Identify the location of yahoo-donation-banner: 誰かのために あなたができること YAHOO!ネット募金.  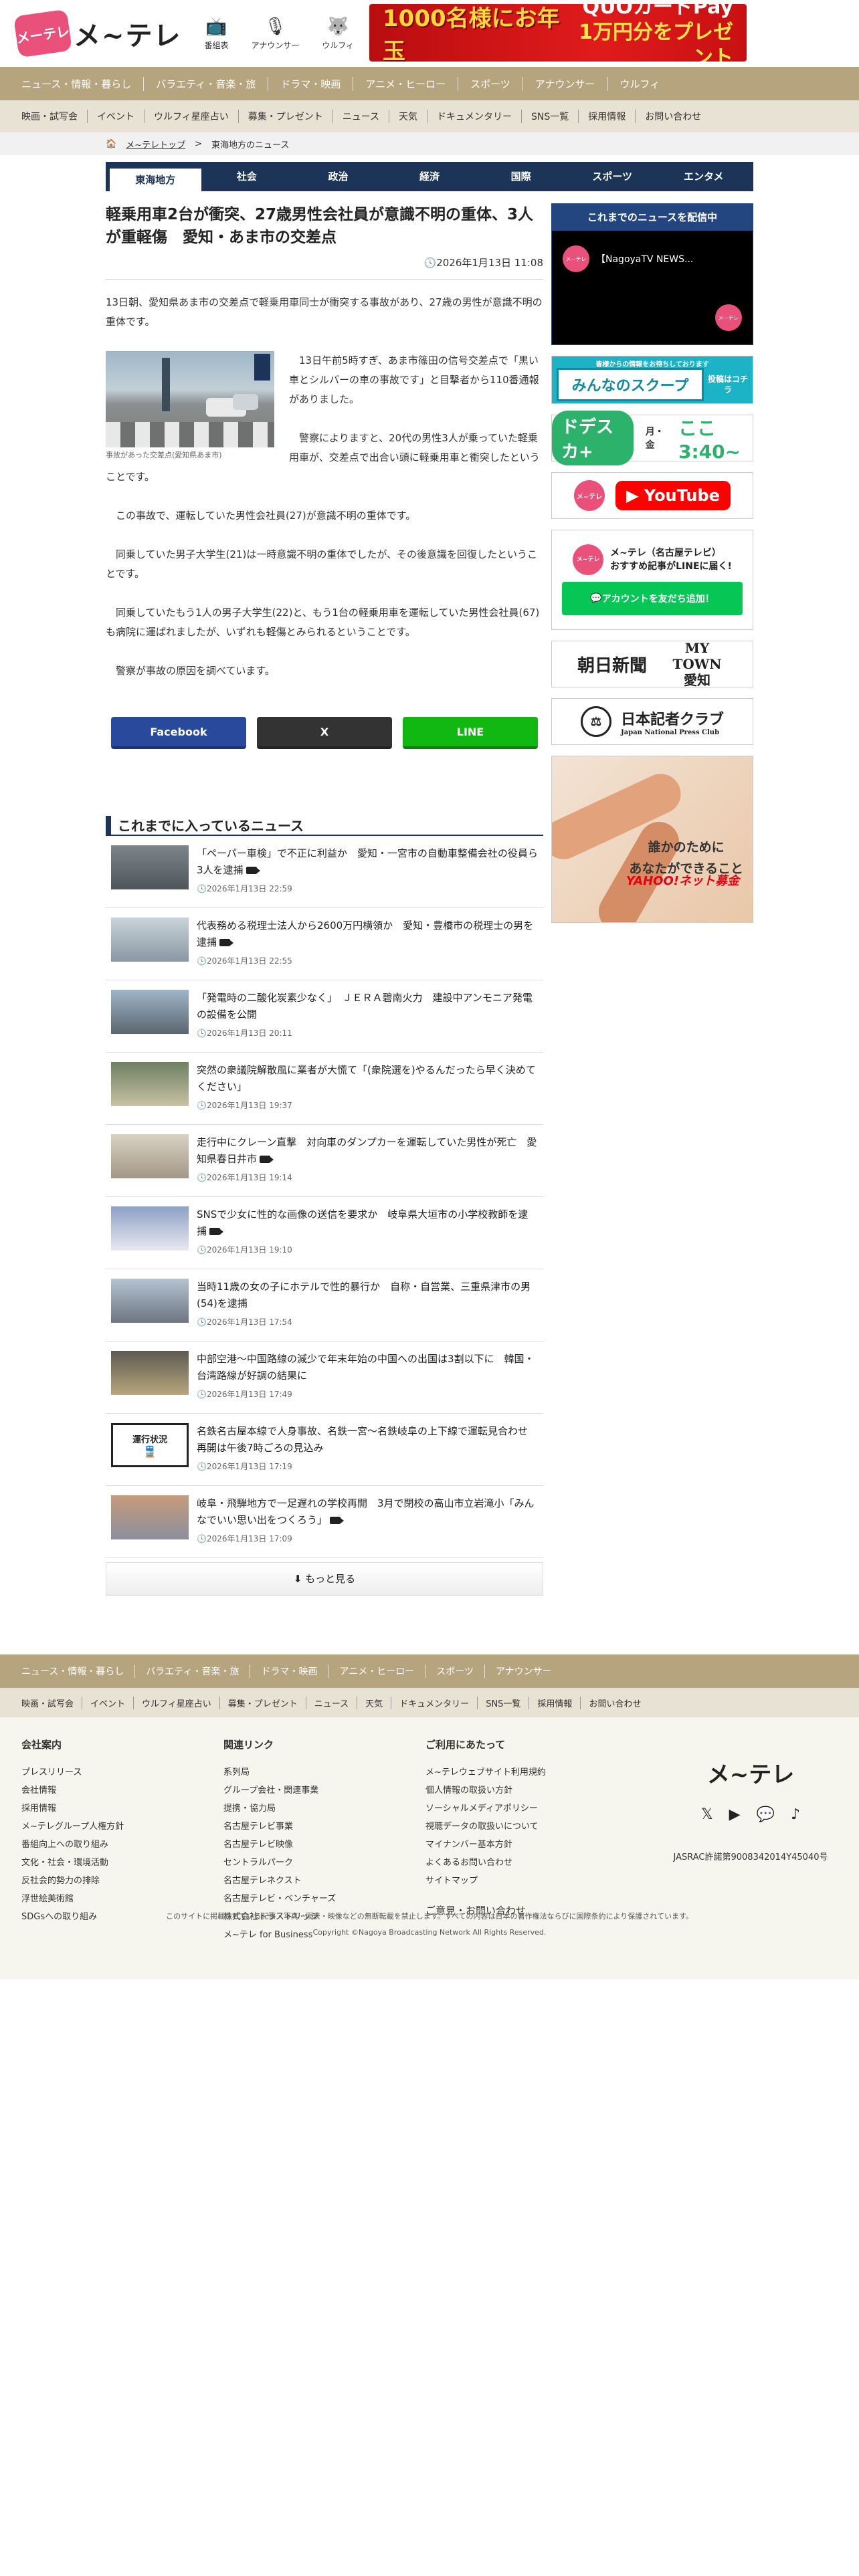
(652, 839).